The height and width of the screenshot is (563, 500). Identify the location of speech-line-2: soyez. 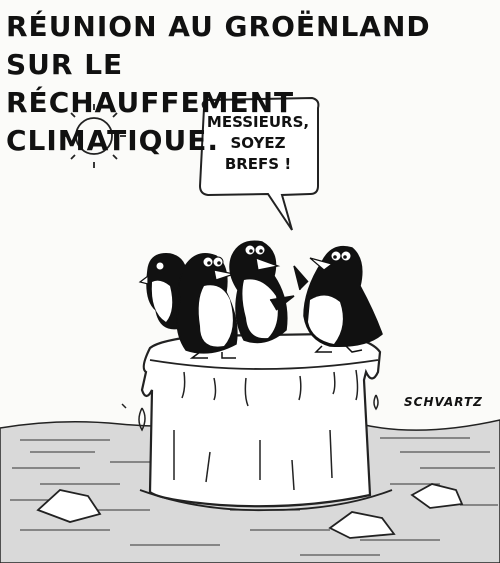
(258, 143).